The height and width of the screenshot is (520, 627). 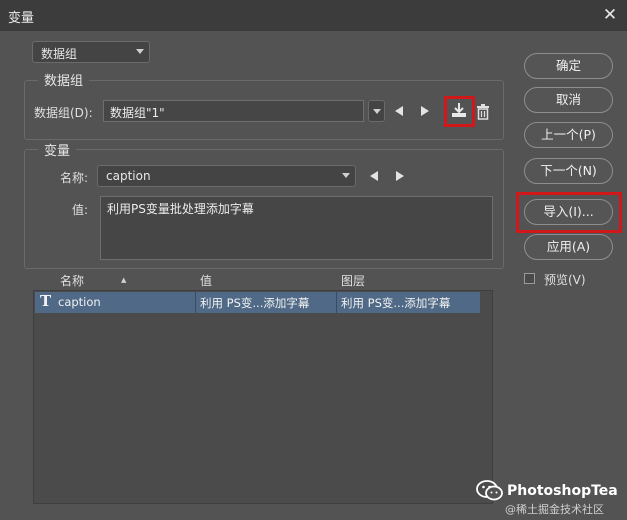 What do you see at coordinates (483, 112) in the screenshot?
I see `trash-icon` at bounding box center [483, 112].